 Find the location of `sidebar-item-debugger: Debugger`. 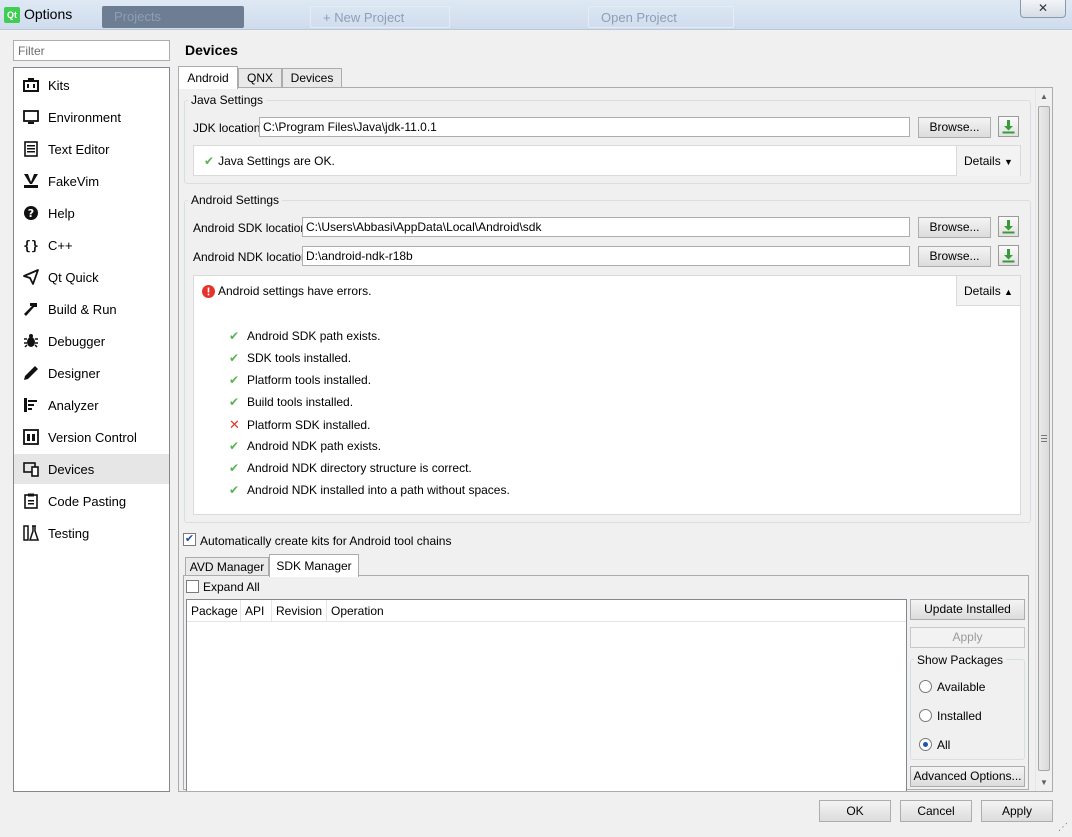

sidebar-item-debugger: Debugger is located at coordinates (91, 341).